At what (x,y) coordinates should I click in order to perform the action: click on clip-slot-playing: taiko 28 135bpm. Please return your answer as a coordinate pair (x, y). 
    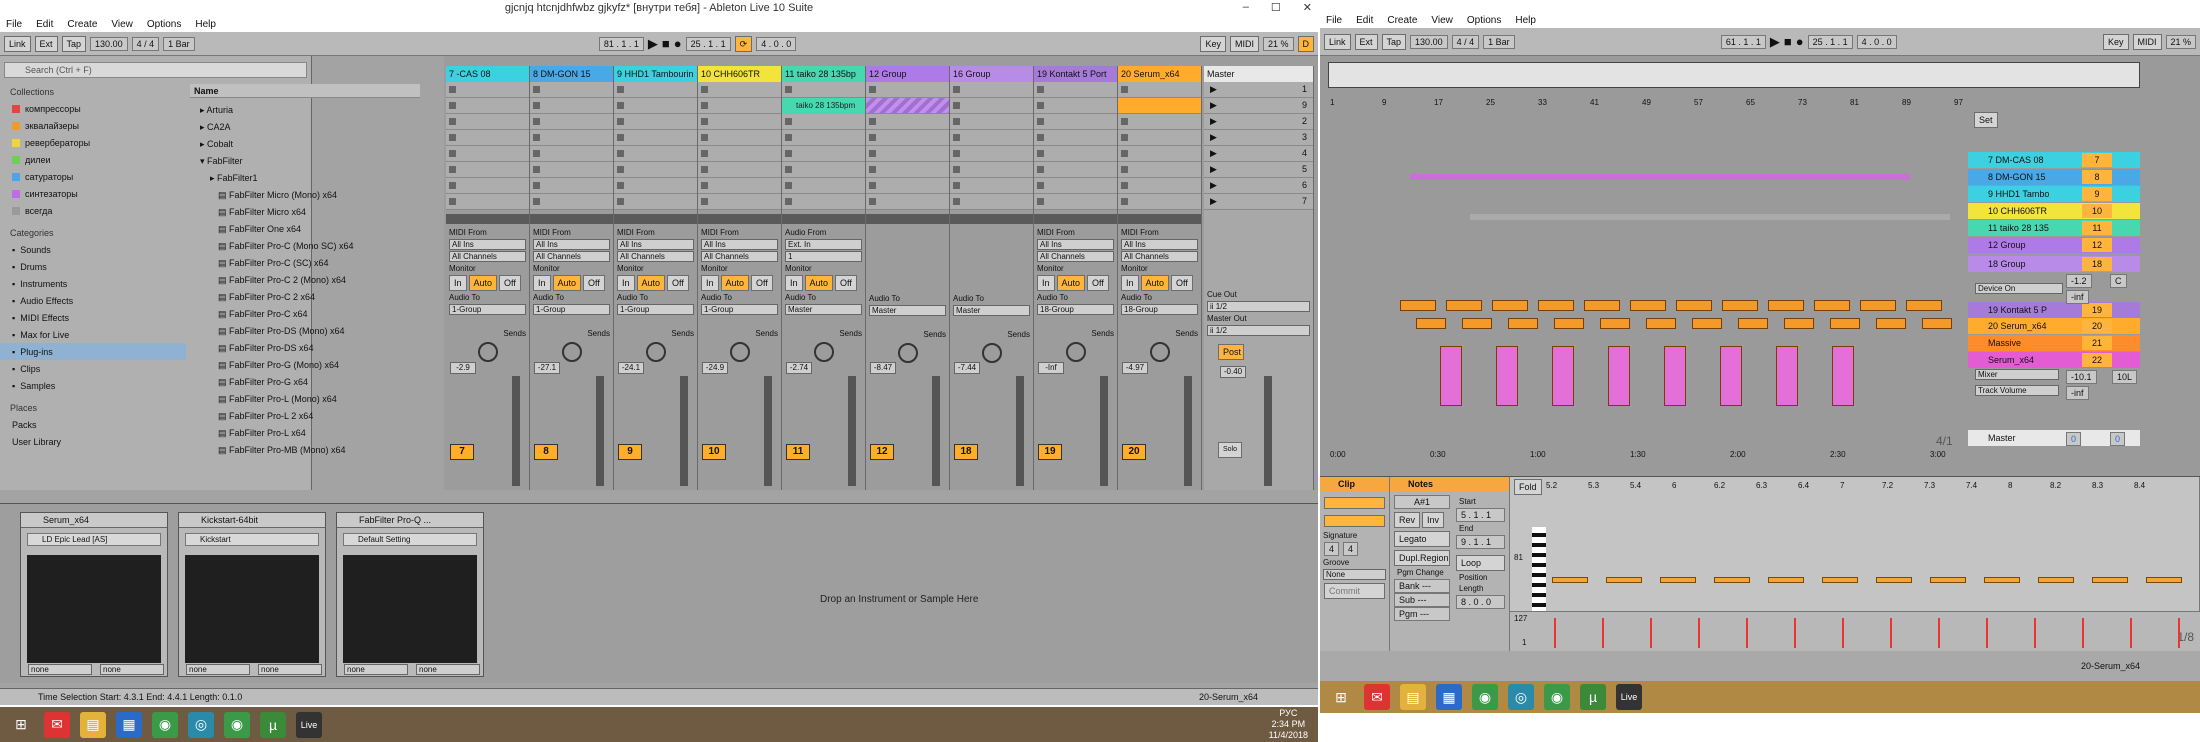
    Looking at the image, I should click on (823, 106).